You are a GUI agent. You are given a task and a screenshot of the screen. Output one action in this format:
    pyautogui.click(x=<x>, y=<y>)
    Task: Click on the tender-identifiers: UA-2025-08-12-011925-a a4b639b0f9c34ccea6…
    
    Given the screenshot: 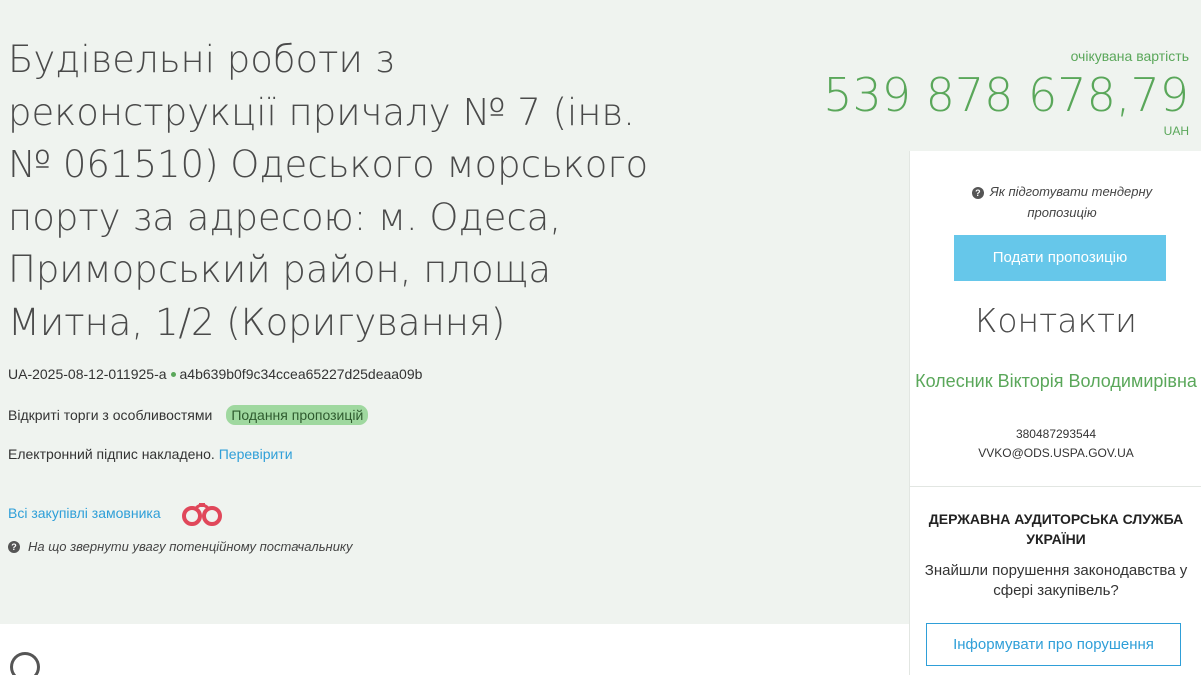 What is the action you would take?
    pyautogui.click(x=215, y=374)
    